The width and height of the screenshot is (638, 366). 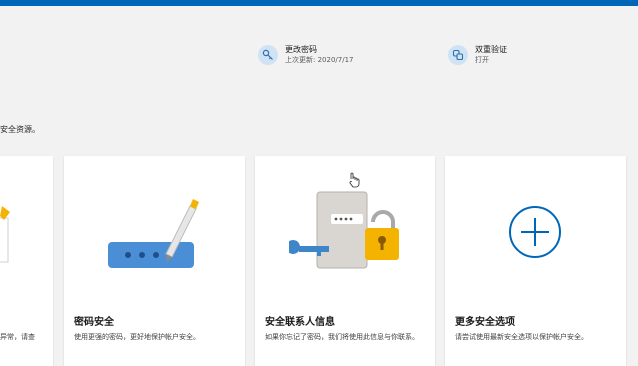 I want to click on partial-card-description: 异常，请查, so click(x=17, y=337).